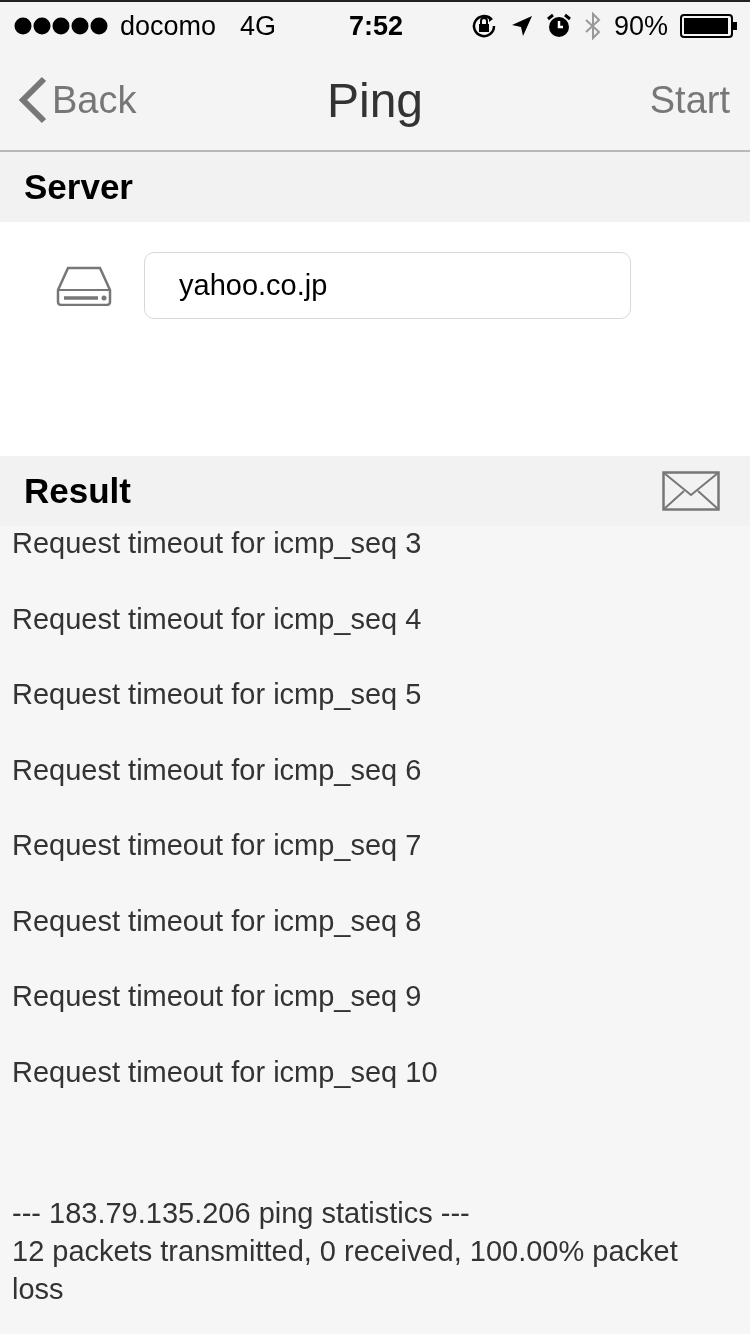  I want to click on result-line: Request timeout for icmp_seq 8, so click(217, 921).